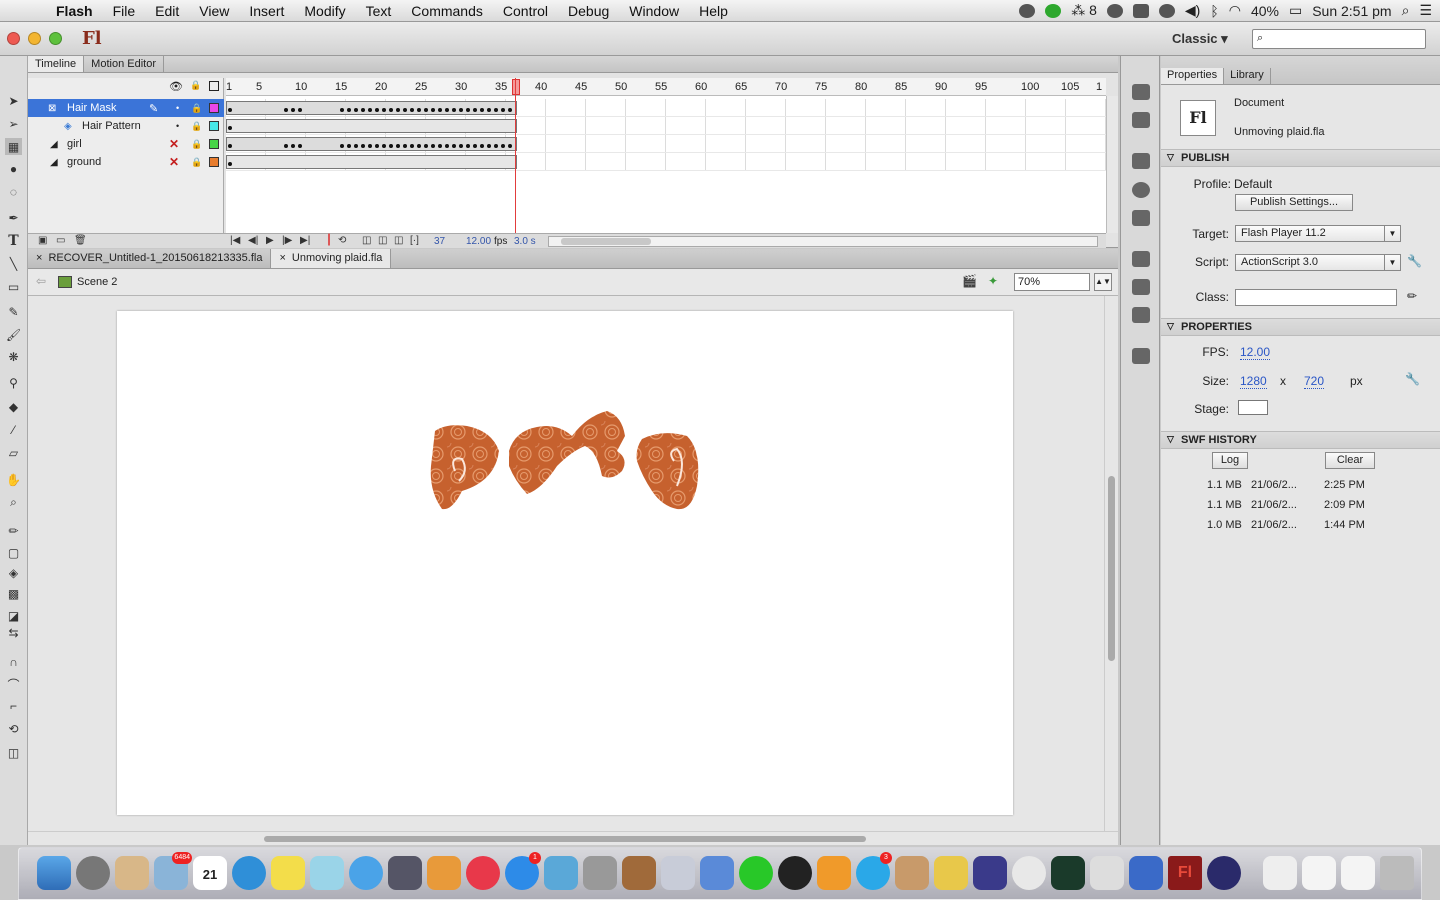 This screenshot has height=900, width=1440. Describe the element at coordinates (214, 86) in the screenshot. I see `outline-all-icon` at that location.